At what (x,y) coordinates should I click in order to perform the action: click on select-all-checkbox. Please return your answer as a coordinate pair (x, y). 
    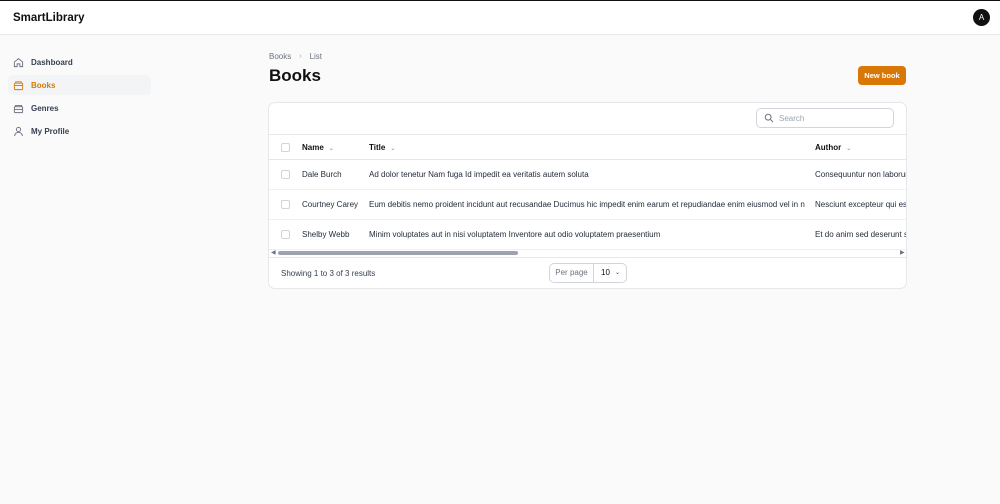
    Looking at the image, I should click on (285, 147).